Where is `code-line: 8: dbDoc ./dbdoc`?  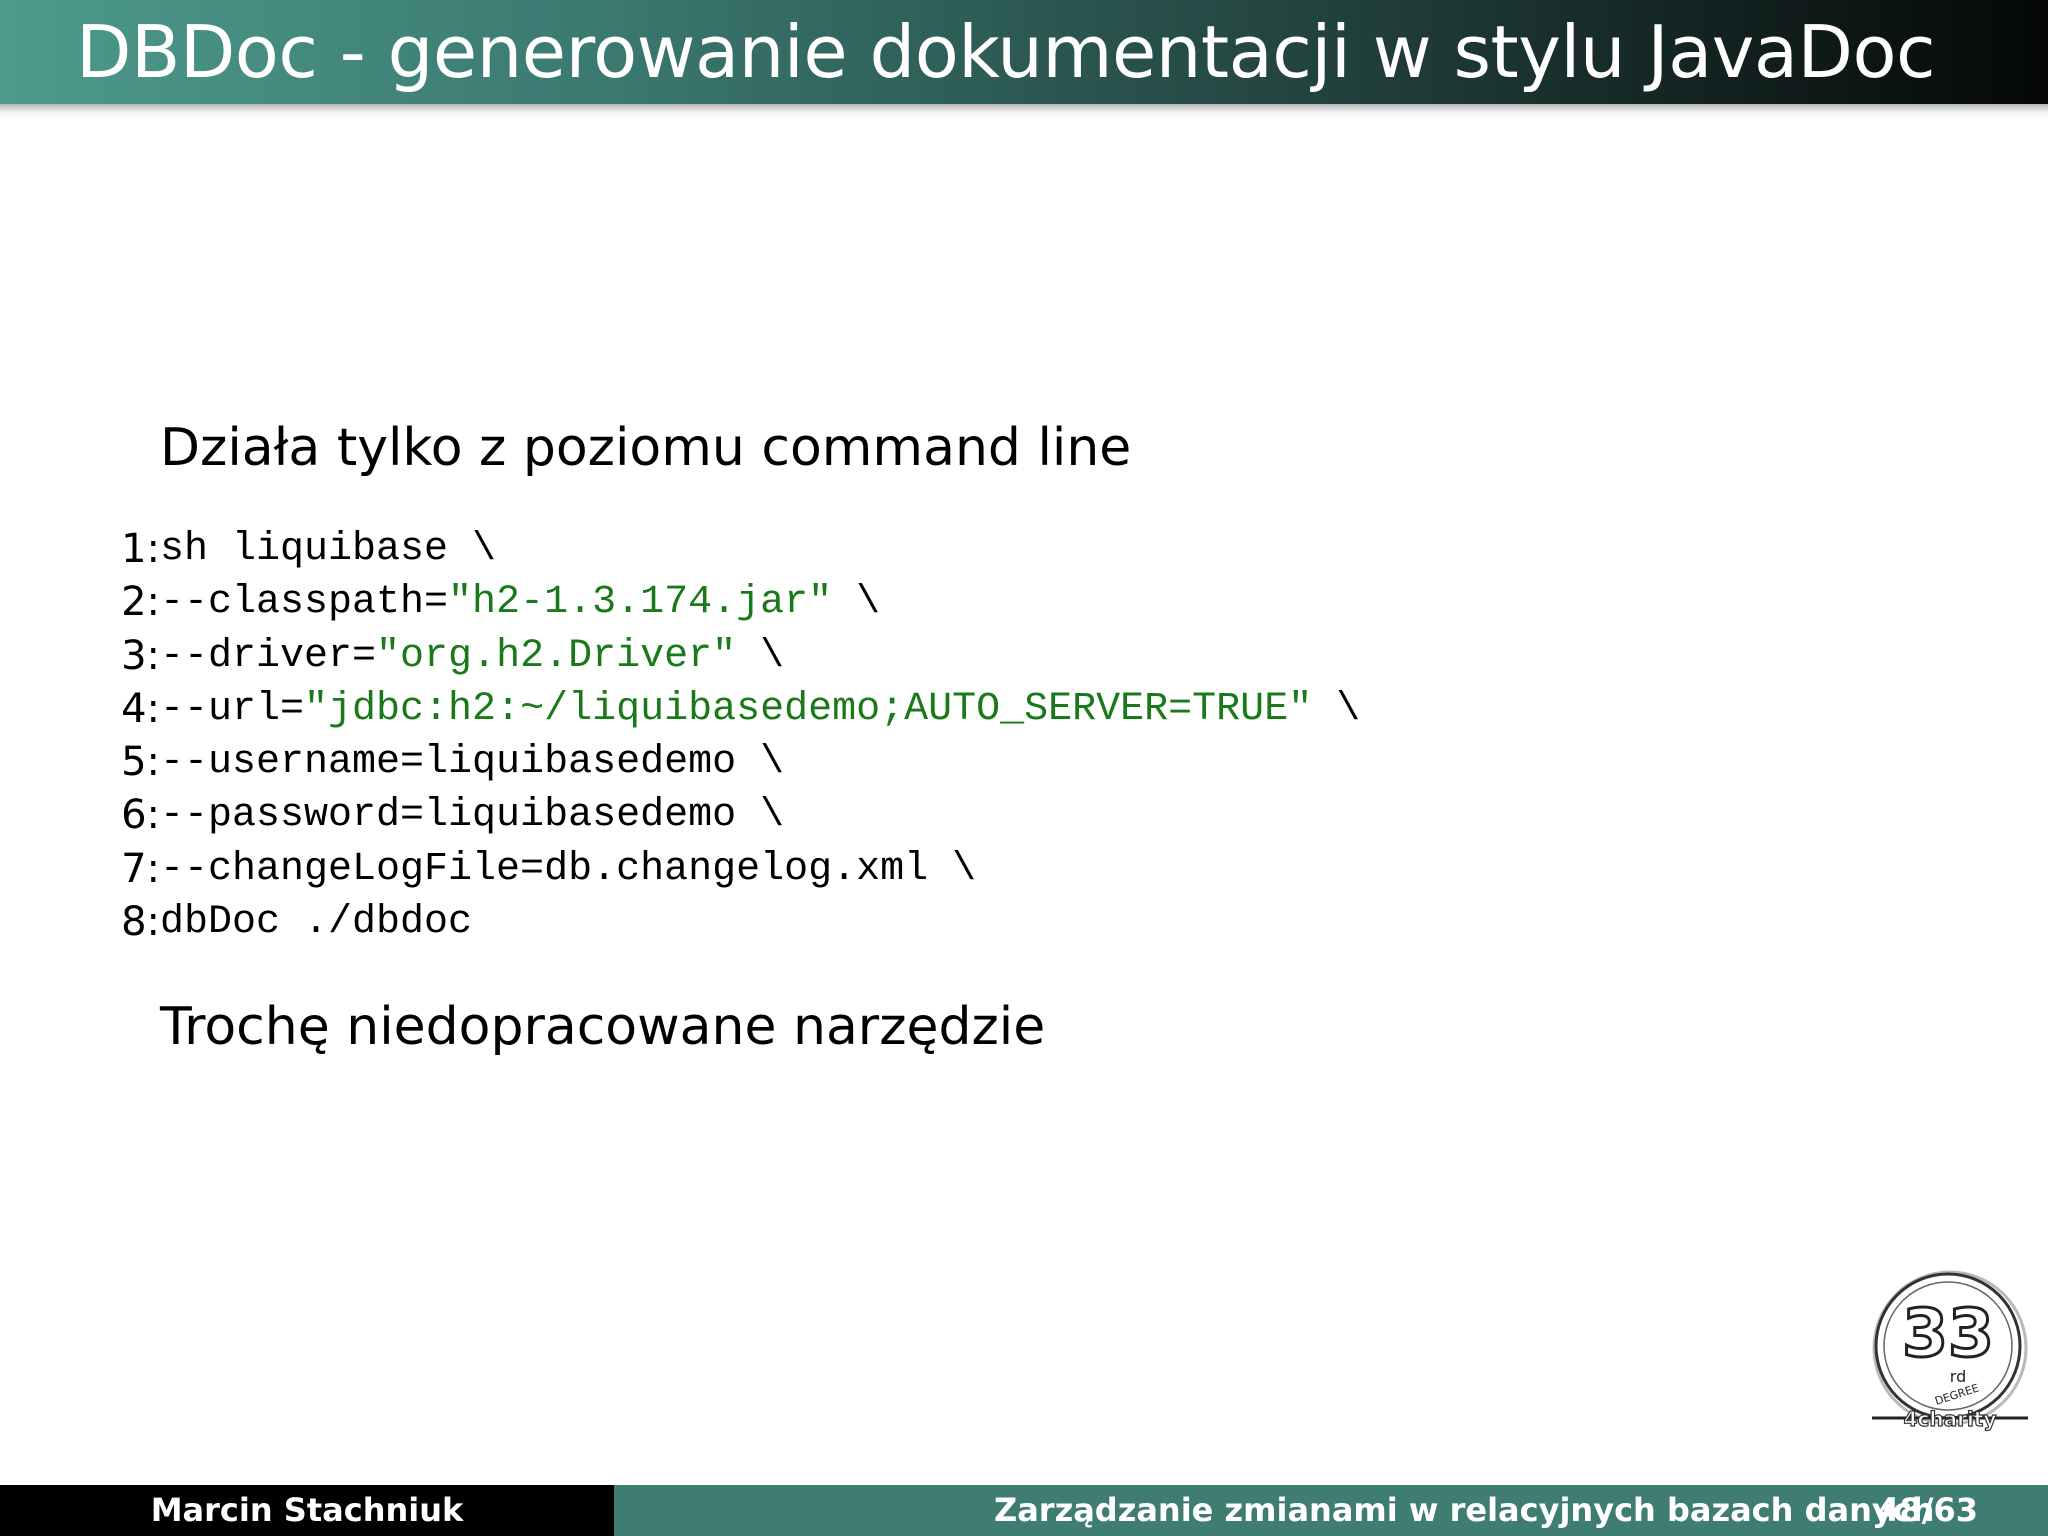
code-line: 8: dbDoc ./dbdoc is located at coordinates (725, 922).